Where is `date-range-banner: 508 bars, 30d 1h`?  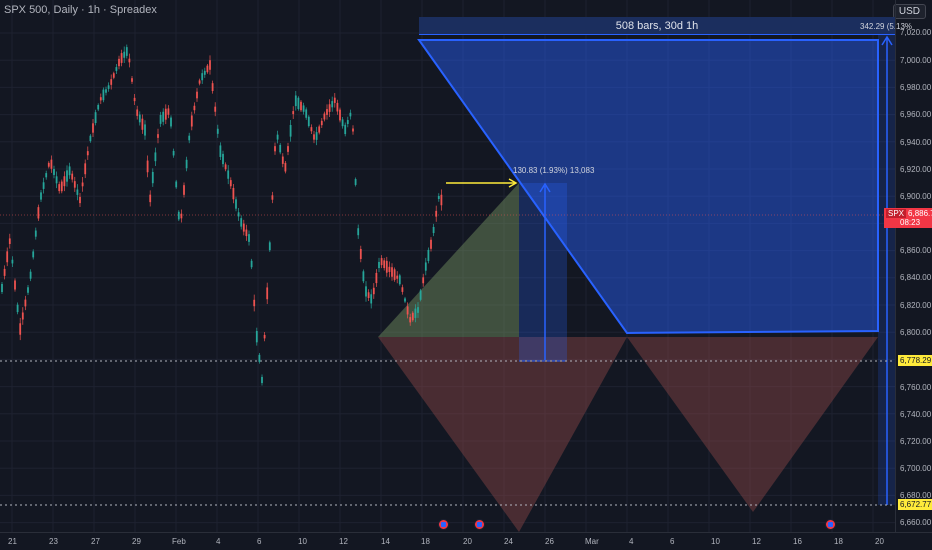 date-range-banner: 508 bars, 30d 1h is located at coordinates (657, 26).